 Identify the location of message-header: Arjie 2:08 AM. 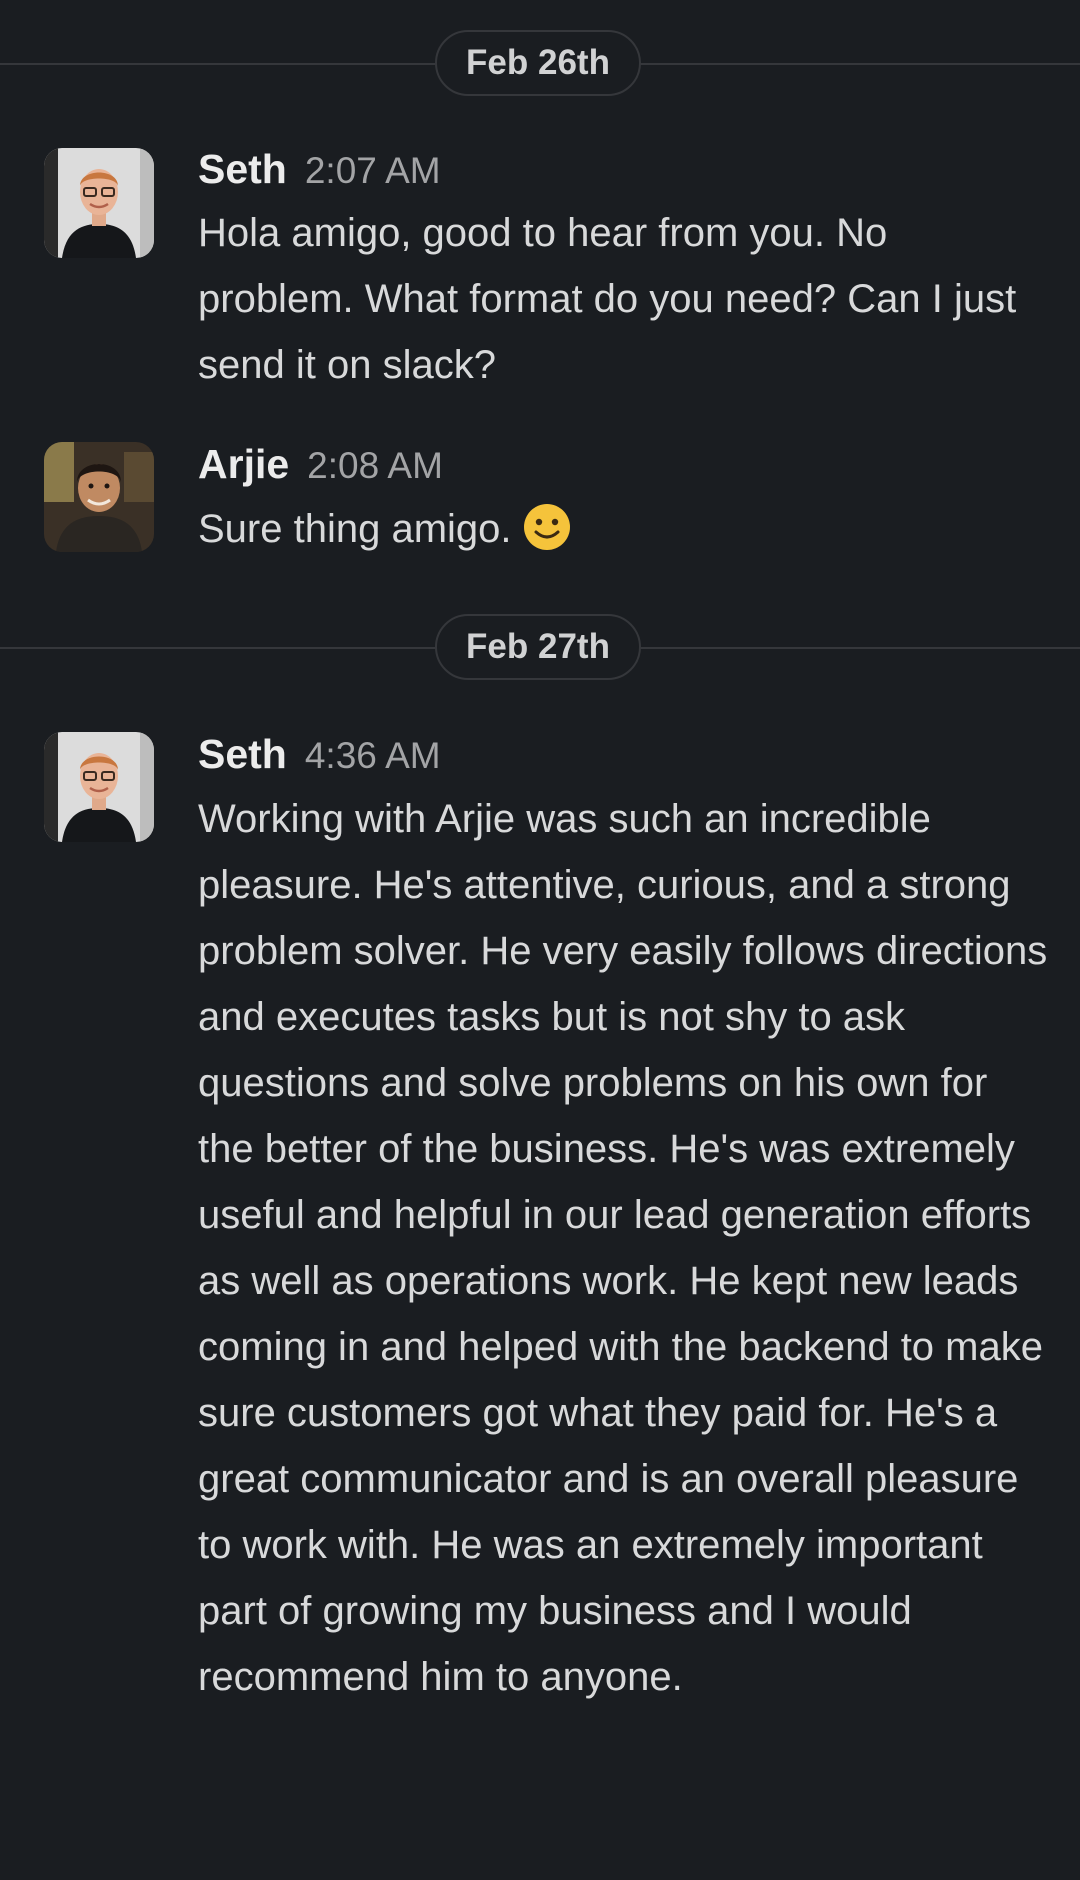
(320, 464).